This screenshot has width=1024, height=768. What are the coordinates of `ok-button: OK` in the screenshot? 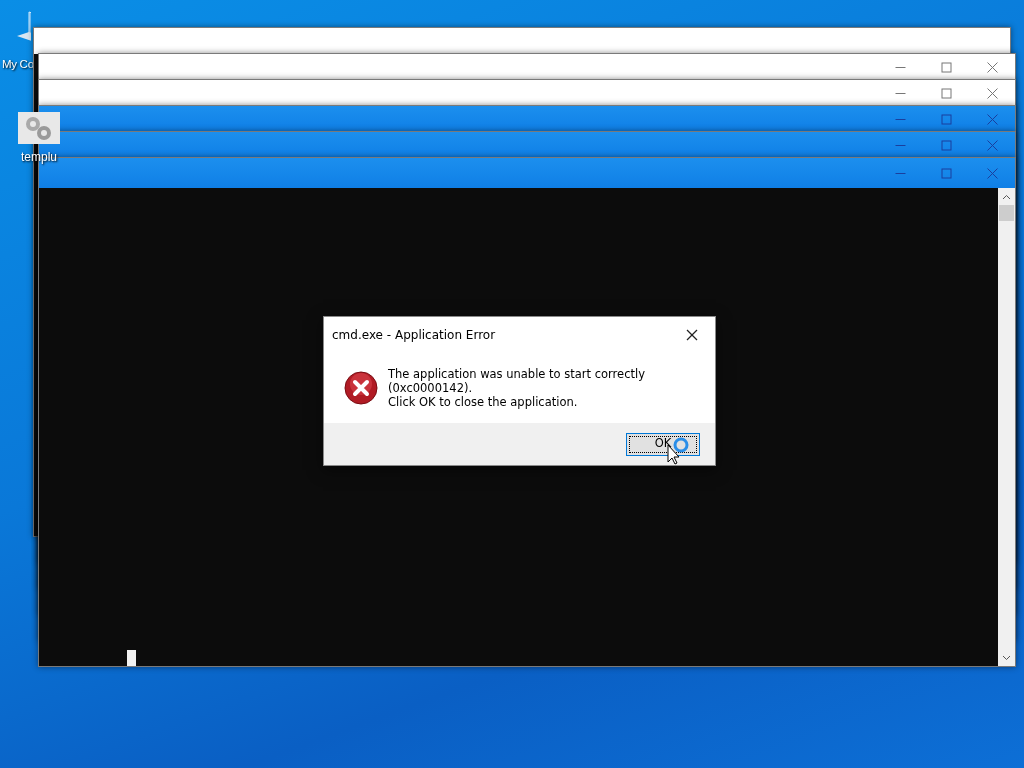 It's located at (663, 444).